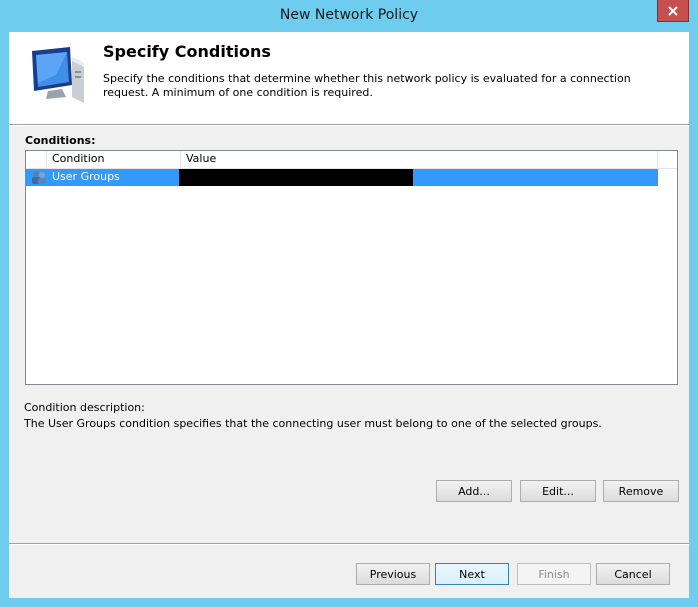 The height and width of the screenshot is (607, 698). I want to click on previous-button: Previous, so click(393, 574).